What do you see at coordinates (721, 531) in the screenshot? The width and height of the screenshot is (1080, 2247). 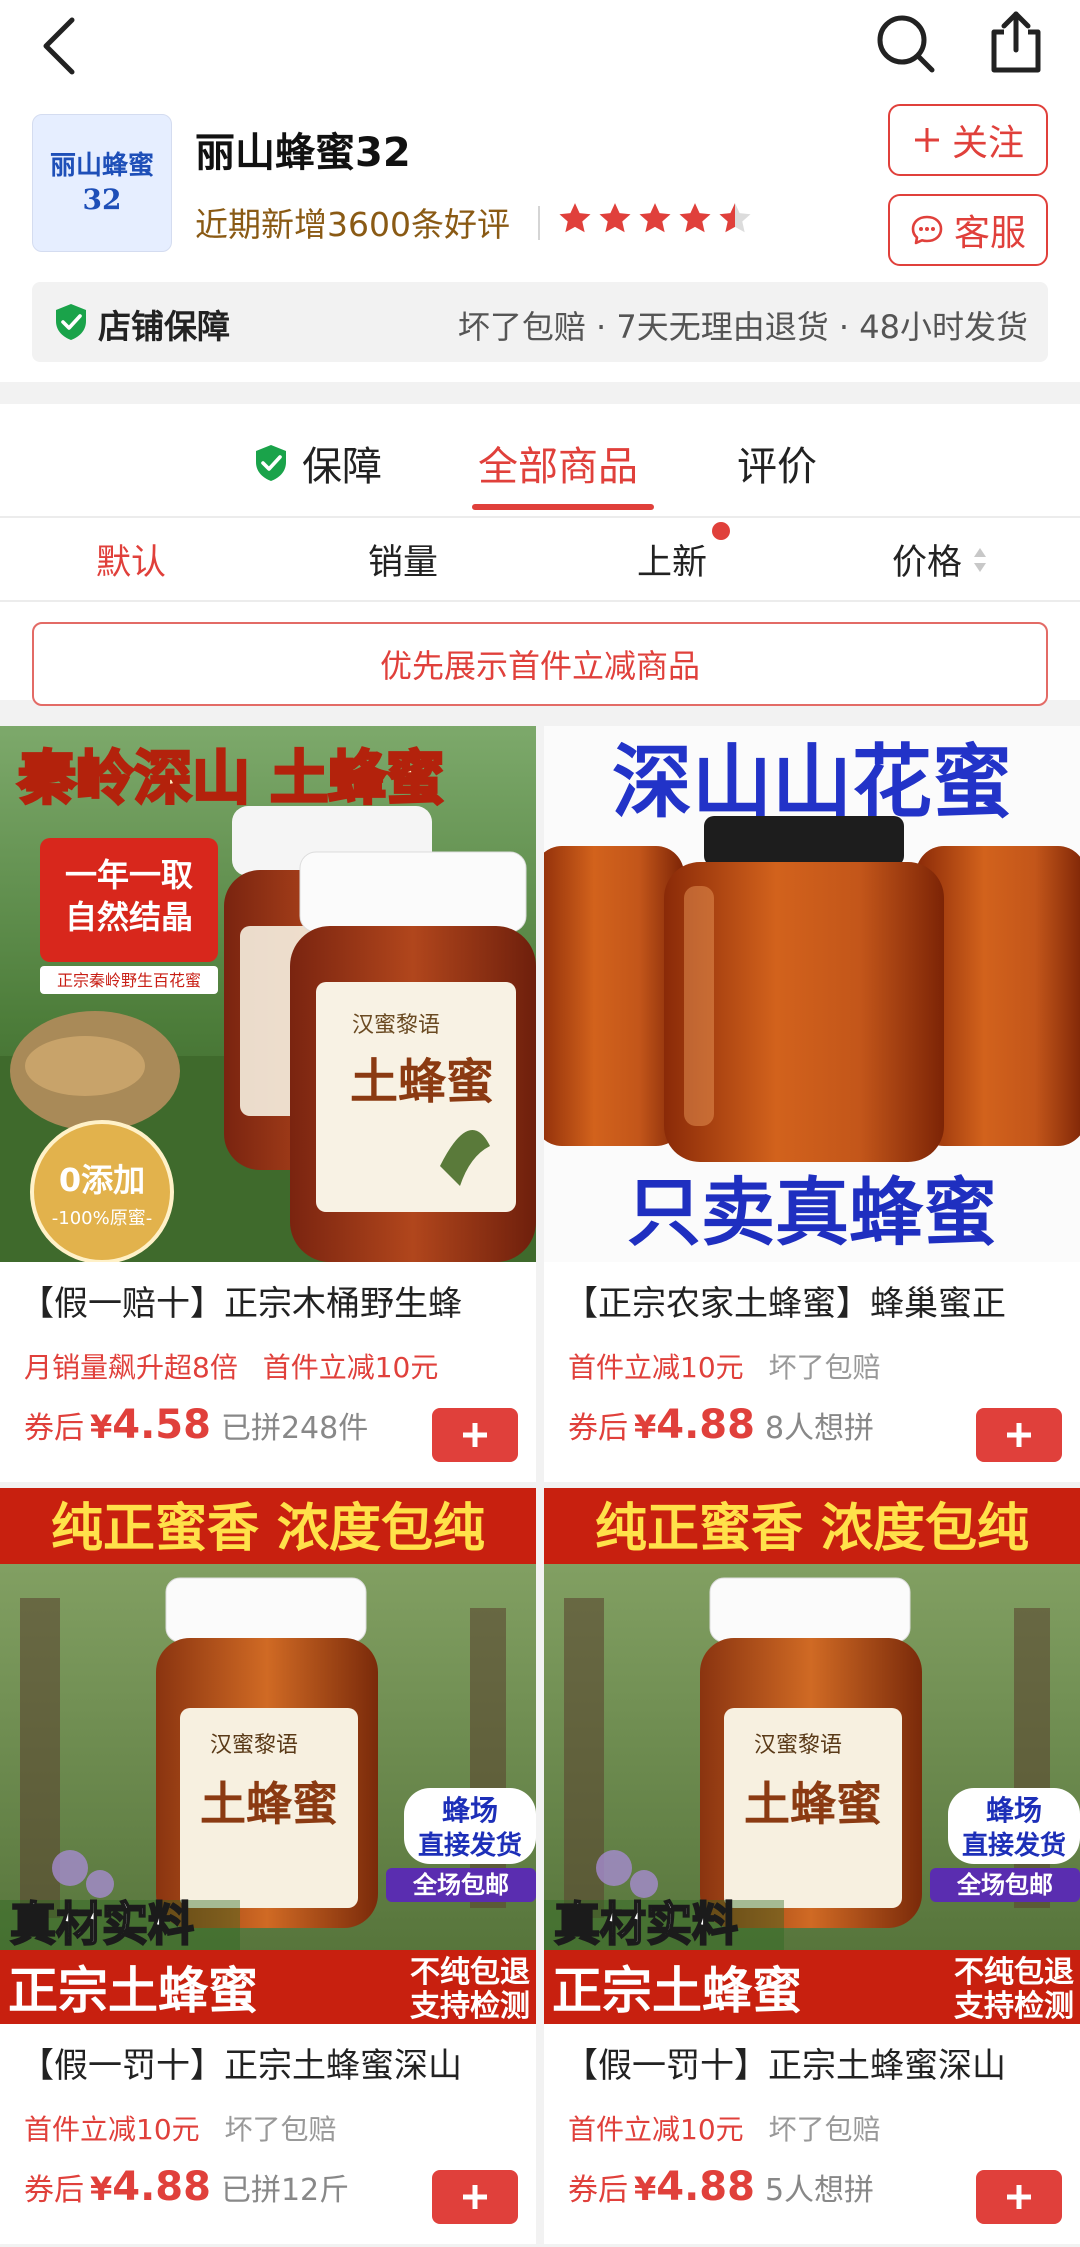 I see `new-indicator-dot` at bounding box center [721, 531].